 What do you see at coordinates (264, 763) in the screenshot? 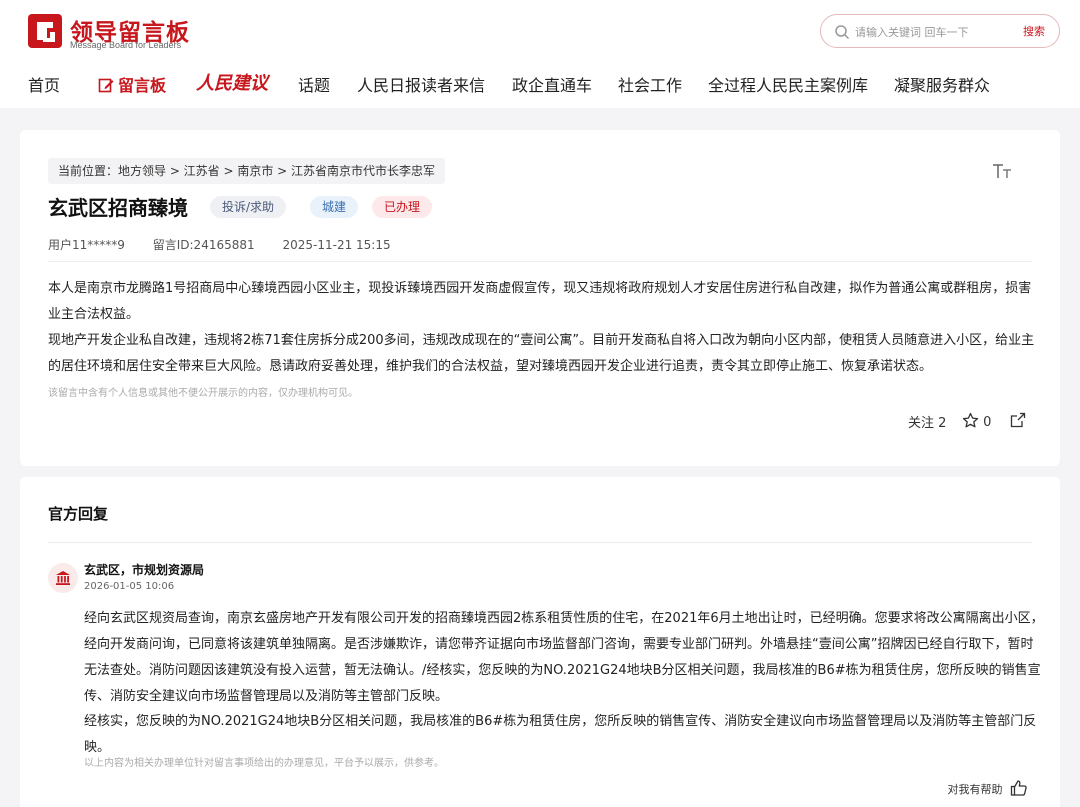
I see `reply-disclaimer: 以上内容为相关办理单位针对留言事项给出的办理意见，平台予以展示，供参考。` at bounding box center [264, 763].